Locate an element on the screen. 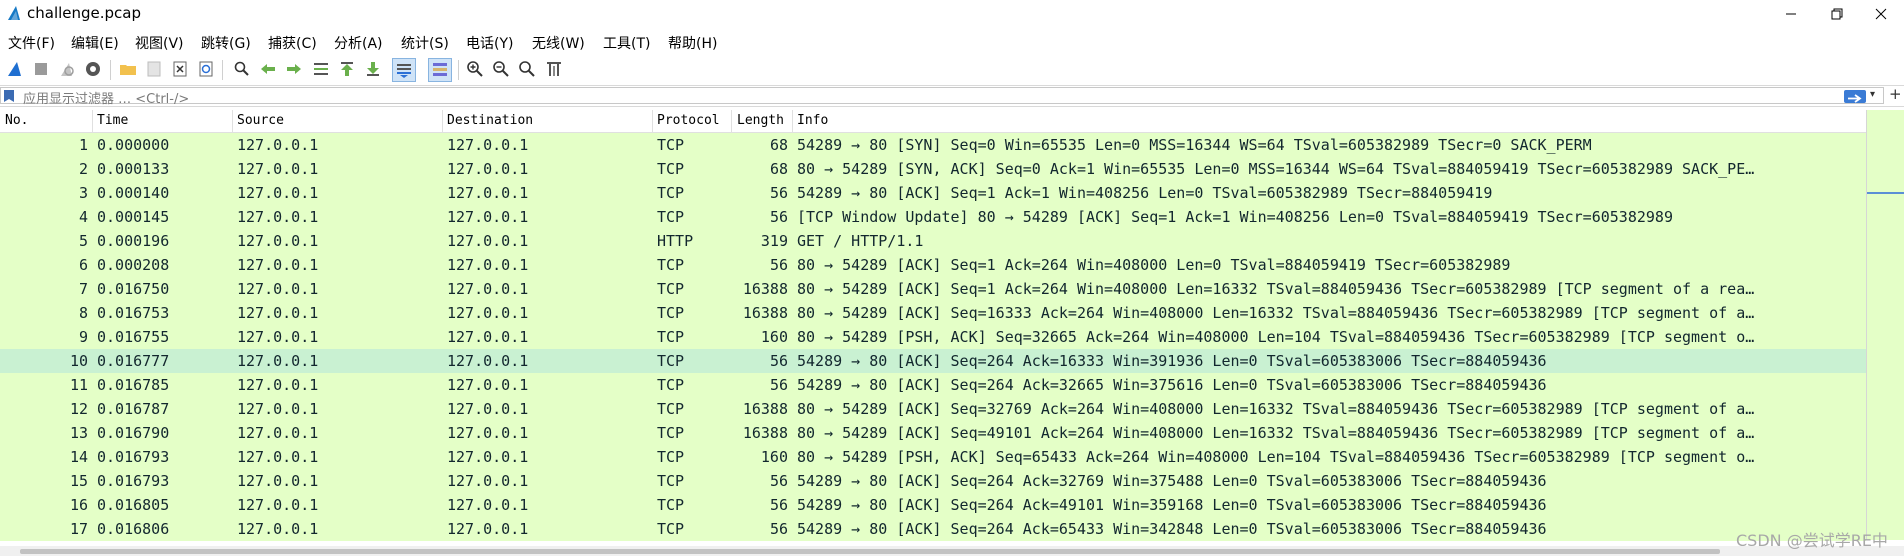 Image resolution: width=1904 pixels, height=556 pixels. maximize-button is located at coordinates (1837, 14).